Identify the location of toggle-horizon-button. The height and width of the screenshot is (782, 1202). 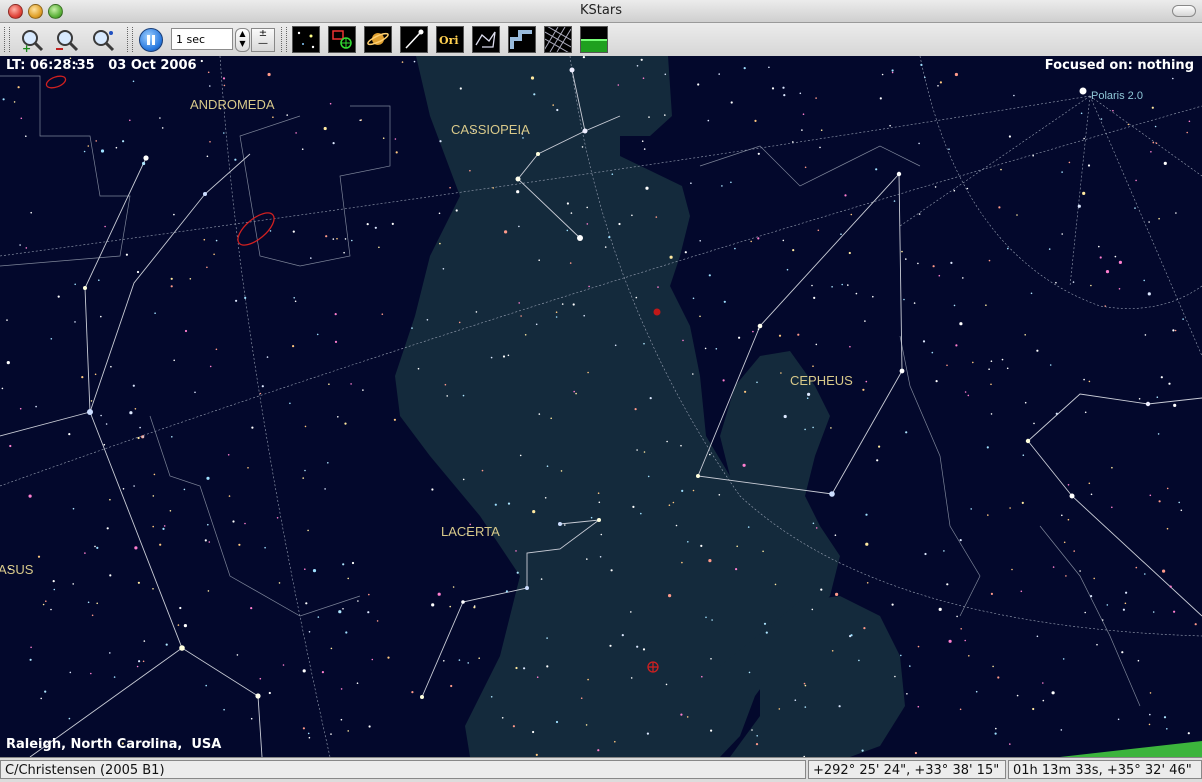
(594, 39).